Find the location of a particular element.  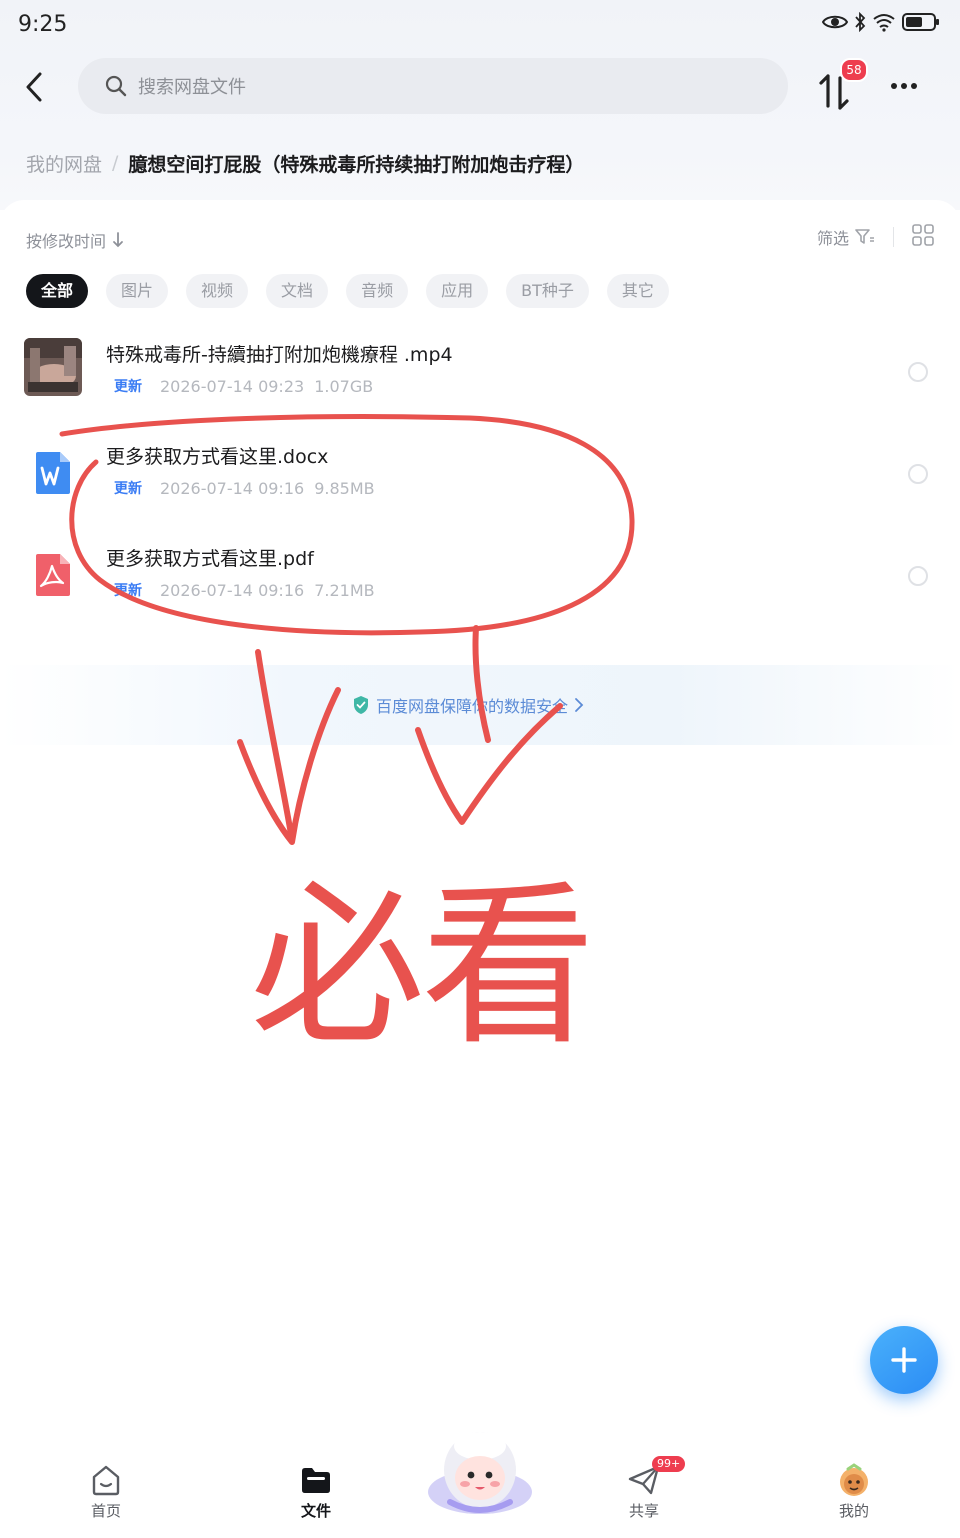

file-meta: 更新 2026-07-14 09:16 7.21MB is located at coordinates (244, 590).